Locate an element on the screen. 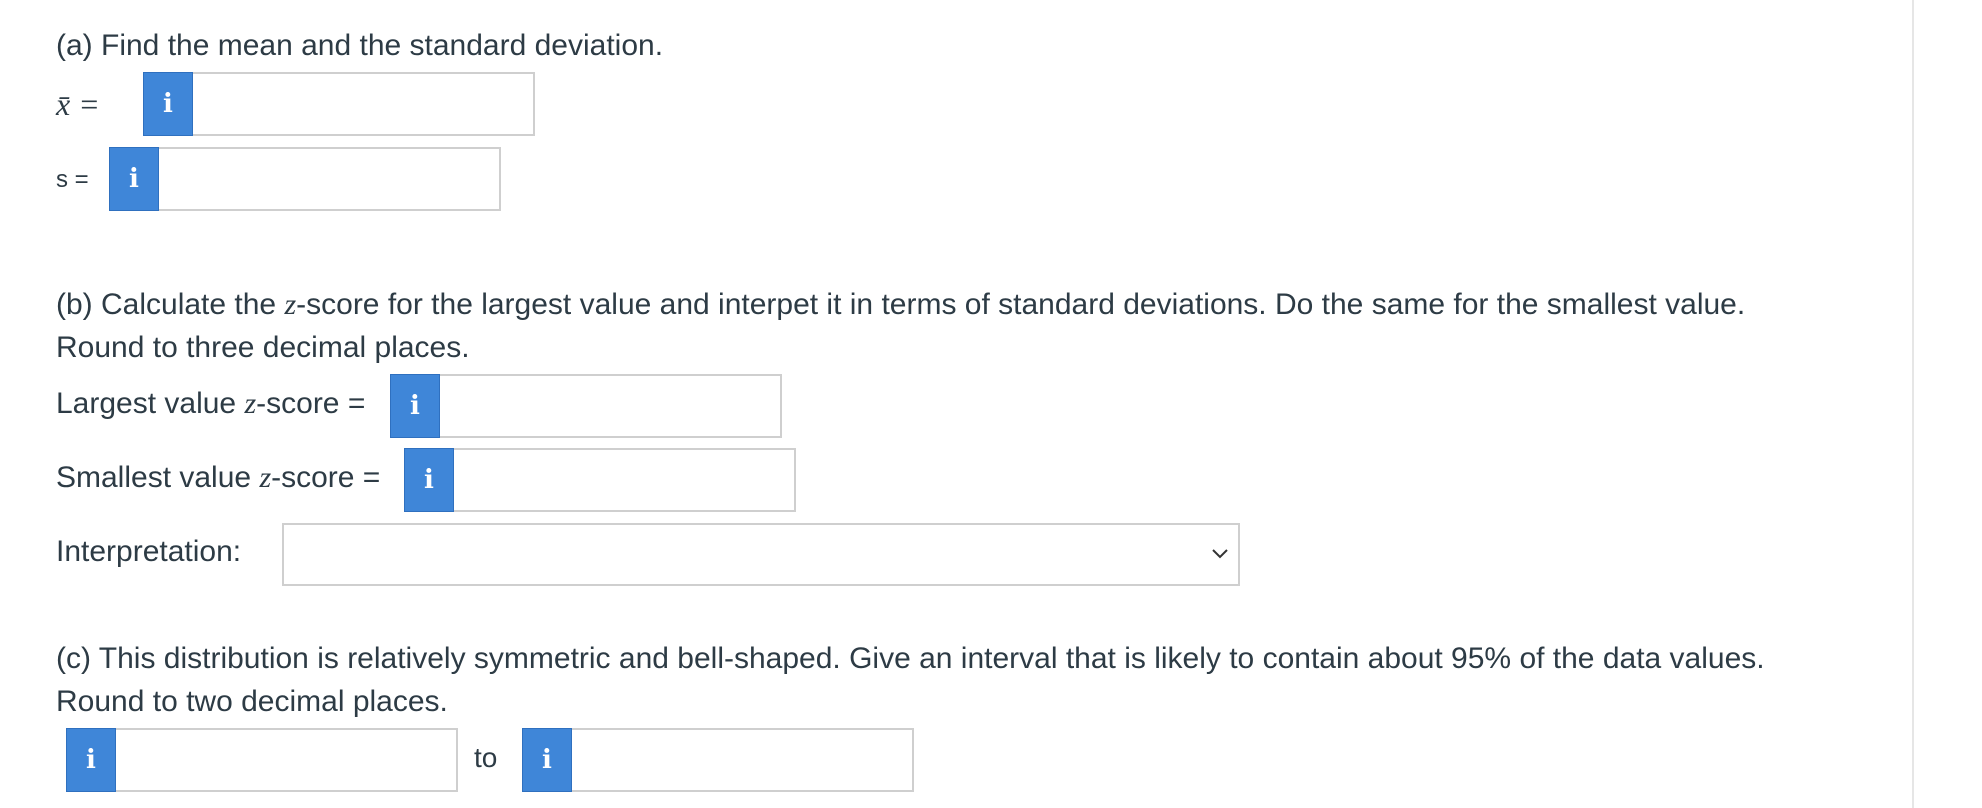  part-c-round-note: Round to two decimal places. is located at coordinates (252, 701).